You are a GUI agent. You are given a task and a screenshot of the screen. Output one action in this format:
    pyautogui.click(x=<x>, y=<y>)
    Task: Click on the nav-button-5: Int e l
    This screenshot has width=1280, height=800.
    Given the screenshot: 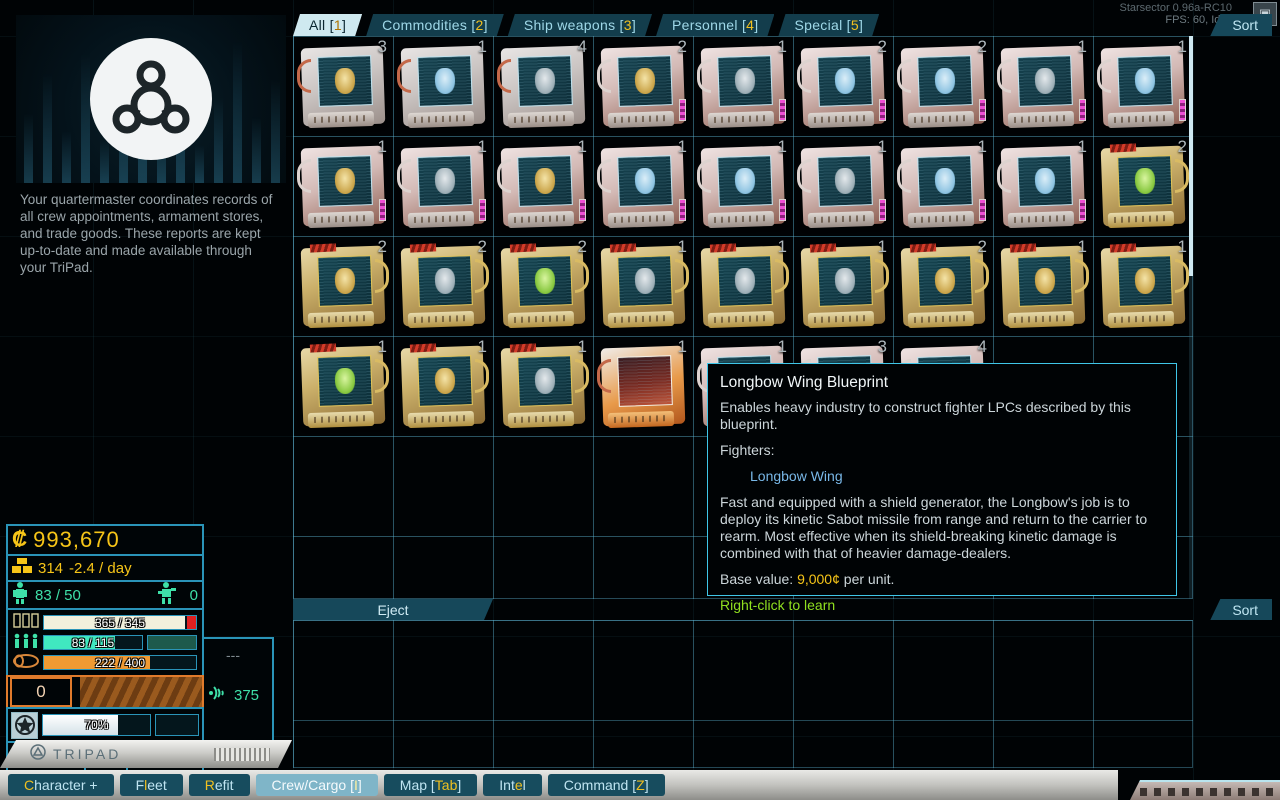 What is the action you would take?
    pyautogui.click(x=512, y=785)
    